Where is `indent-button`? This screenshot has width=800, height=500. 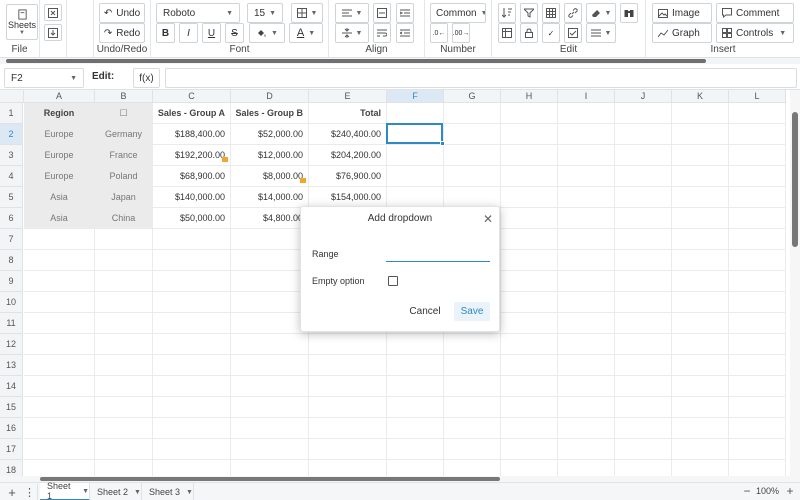
indent-button is located at coordinates (405, 13).